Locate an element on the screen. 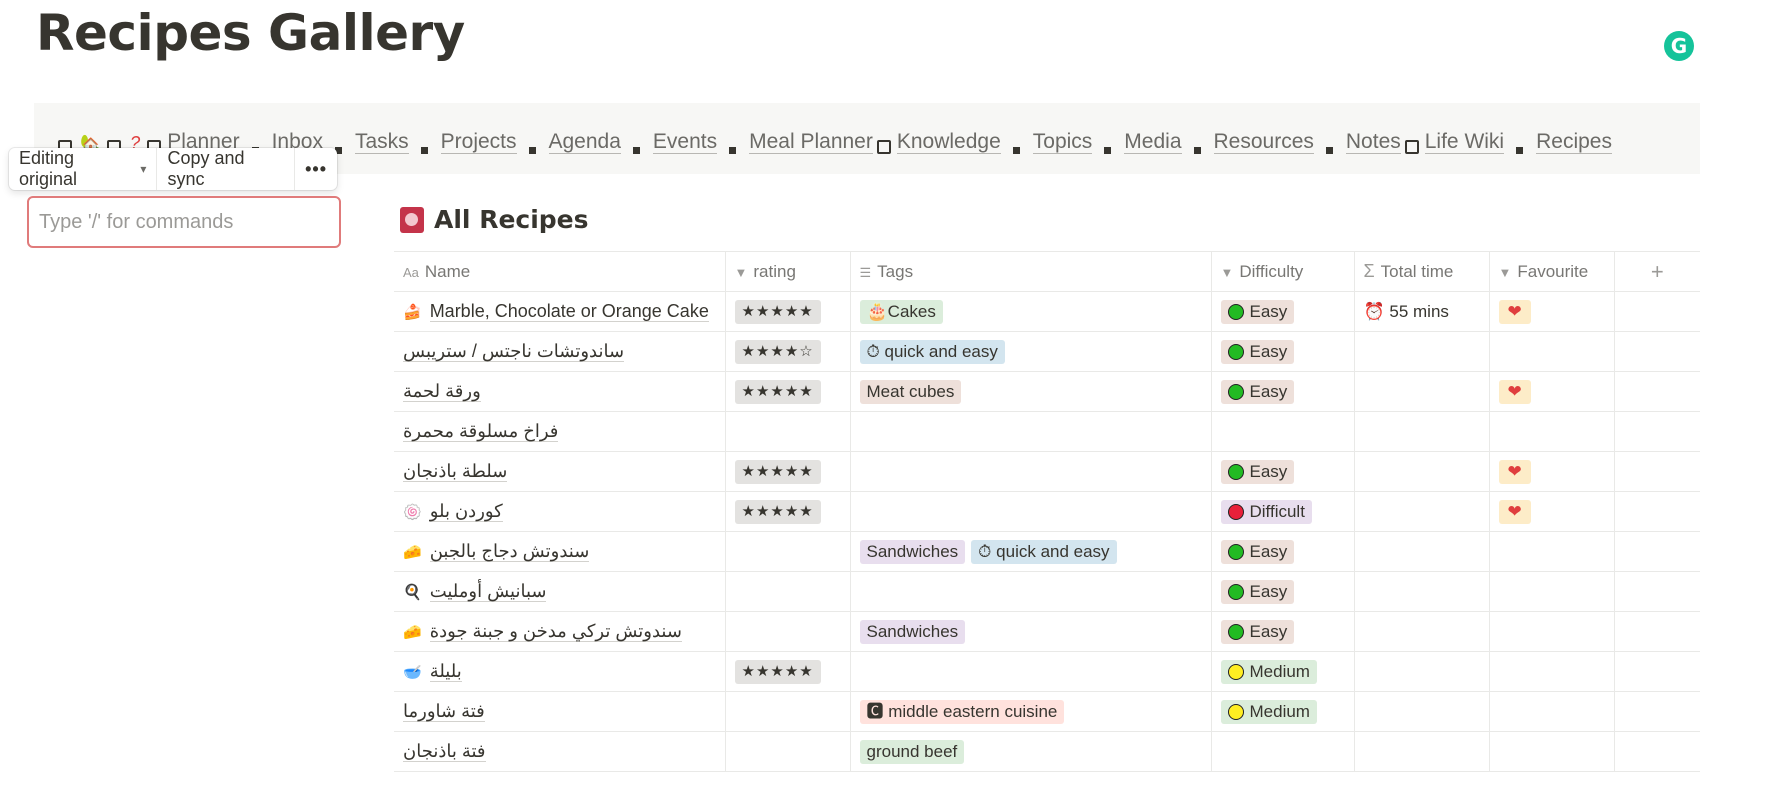 This screenshot has width=1766, height=786. column-header-rating: ▼ rating is located at coordinates (788, 271).